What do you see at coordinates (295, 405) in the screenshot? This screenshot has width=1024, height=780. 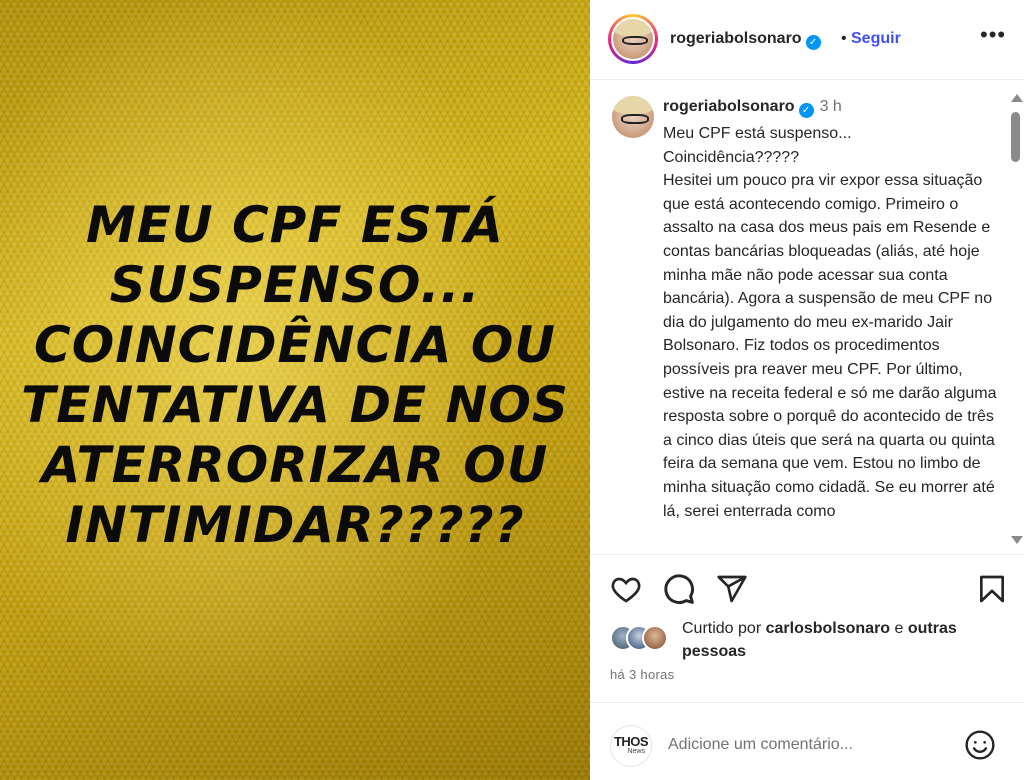 I see `headline-line: TENTATIVA DE NOS` at bounding box center [295, 405].